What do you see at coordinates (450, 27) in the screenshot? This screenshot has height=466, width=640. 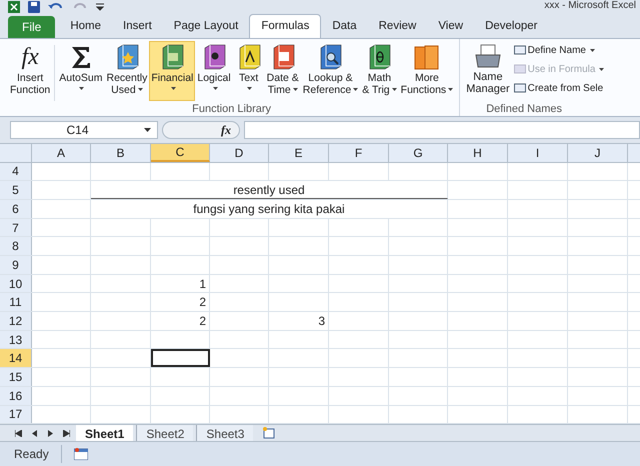 I see `ribbon-tab: View` at bounding box center [450, 27].